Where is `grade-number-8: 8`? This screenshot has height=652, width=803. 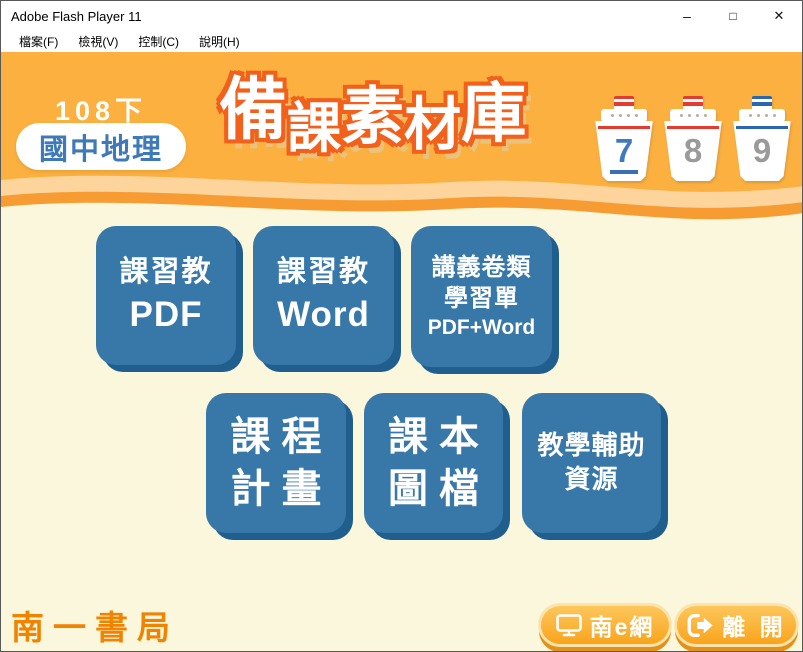
grade-number-8: 8 is located at coordinates (693, 150).